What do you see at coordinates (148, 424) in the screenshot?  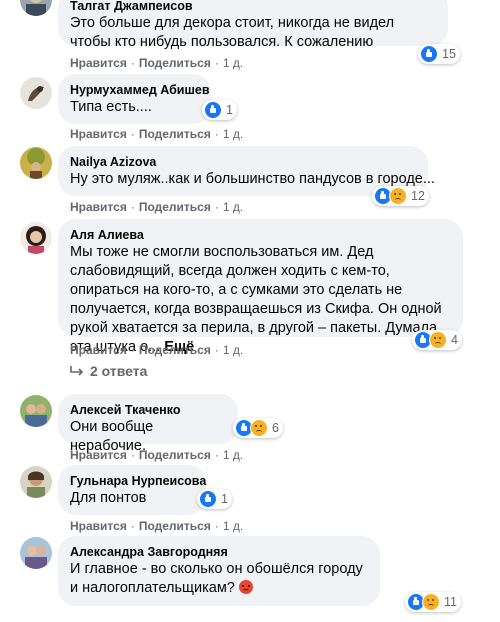 I see `comment-bubble: Алексей Ткаченко Они вообще нерабочие.` at bounding box center [148, 424].